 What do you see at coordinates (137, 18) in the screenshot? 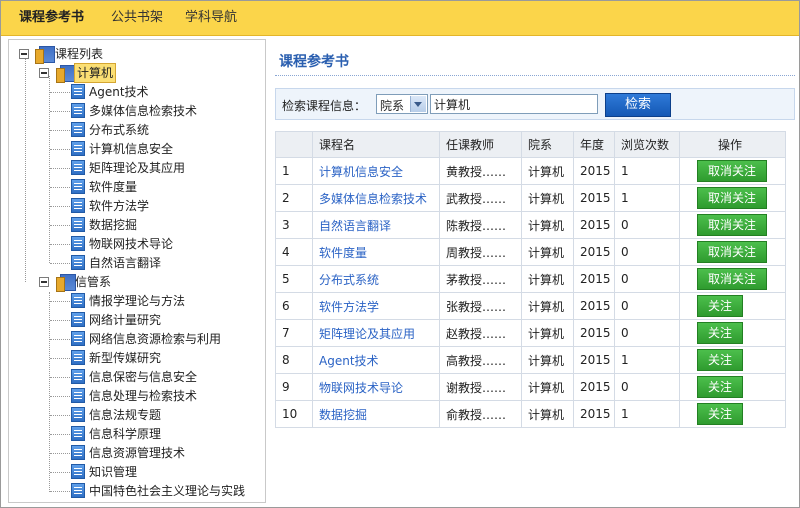
I see `nav-public-shelf: 公共书架` at bounding box center [137, 18].